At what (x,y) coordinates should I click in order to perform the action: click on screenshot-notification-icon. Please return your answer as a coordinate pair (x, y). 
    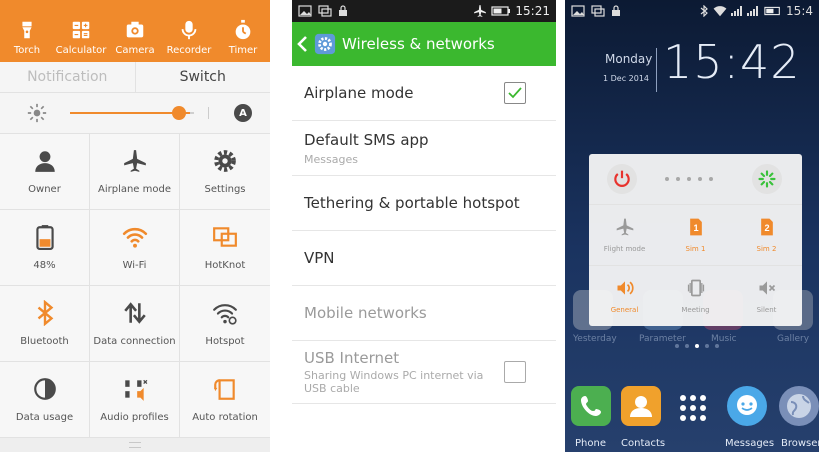
    Looking at the image, I should click on (598, 11).